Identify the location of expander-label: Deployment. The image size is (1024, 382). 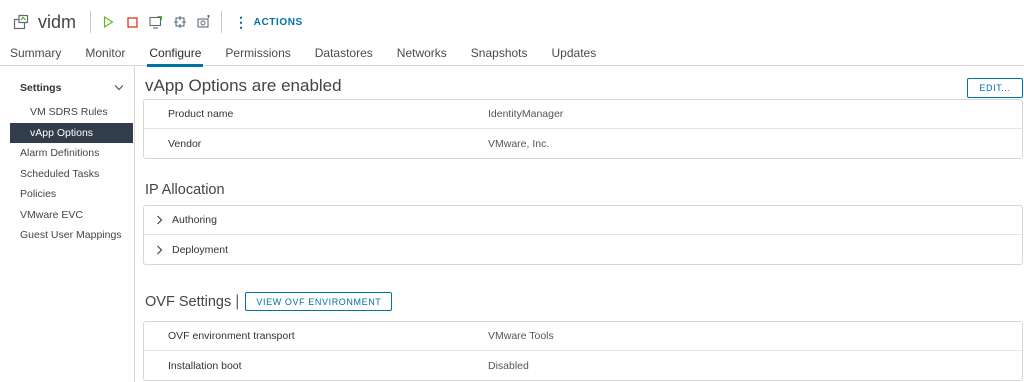
(200, 249).